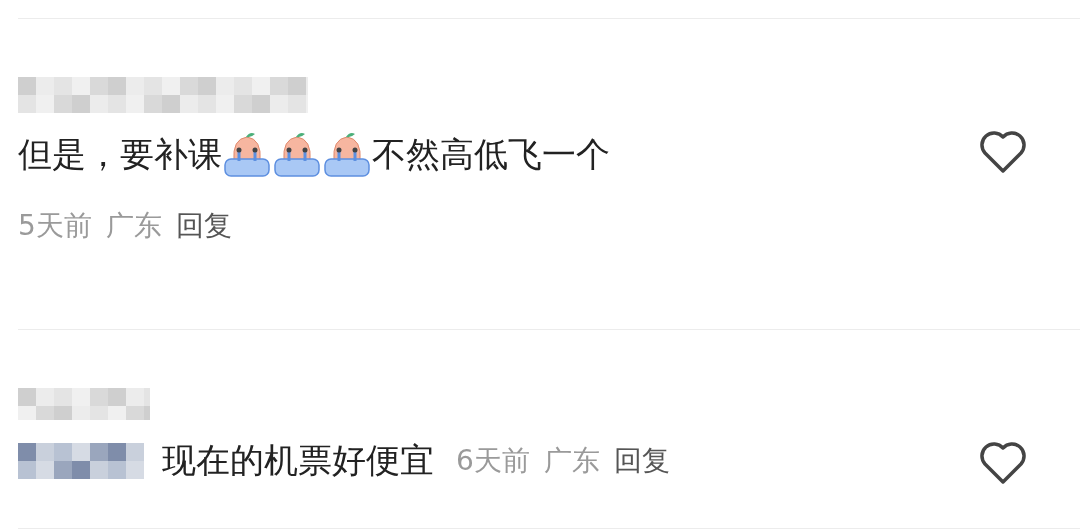 This screenshot has height=531, width=1080. Describe the element at coordinates (120, 154) in the screenshot. I see `comment-text: 但是，要补课` at that location.